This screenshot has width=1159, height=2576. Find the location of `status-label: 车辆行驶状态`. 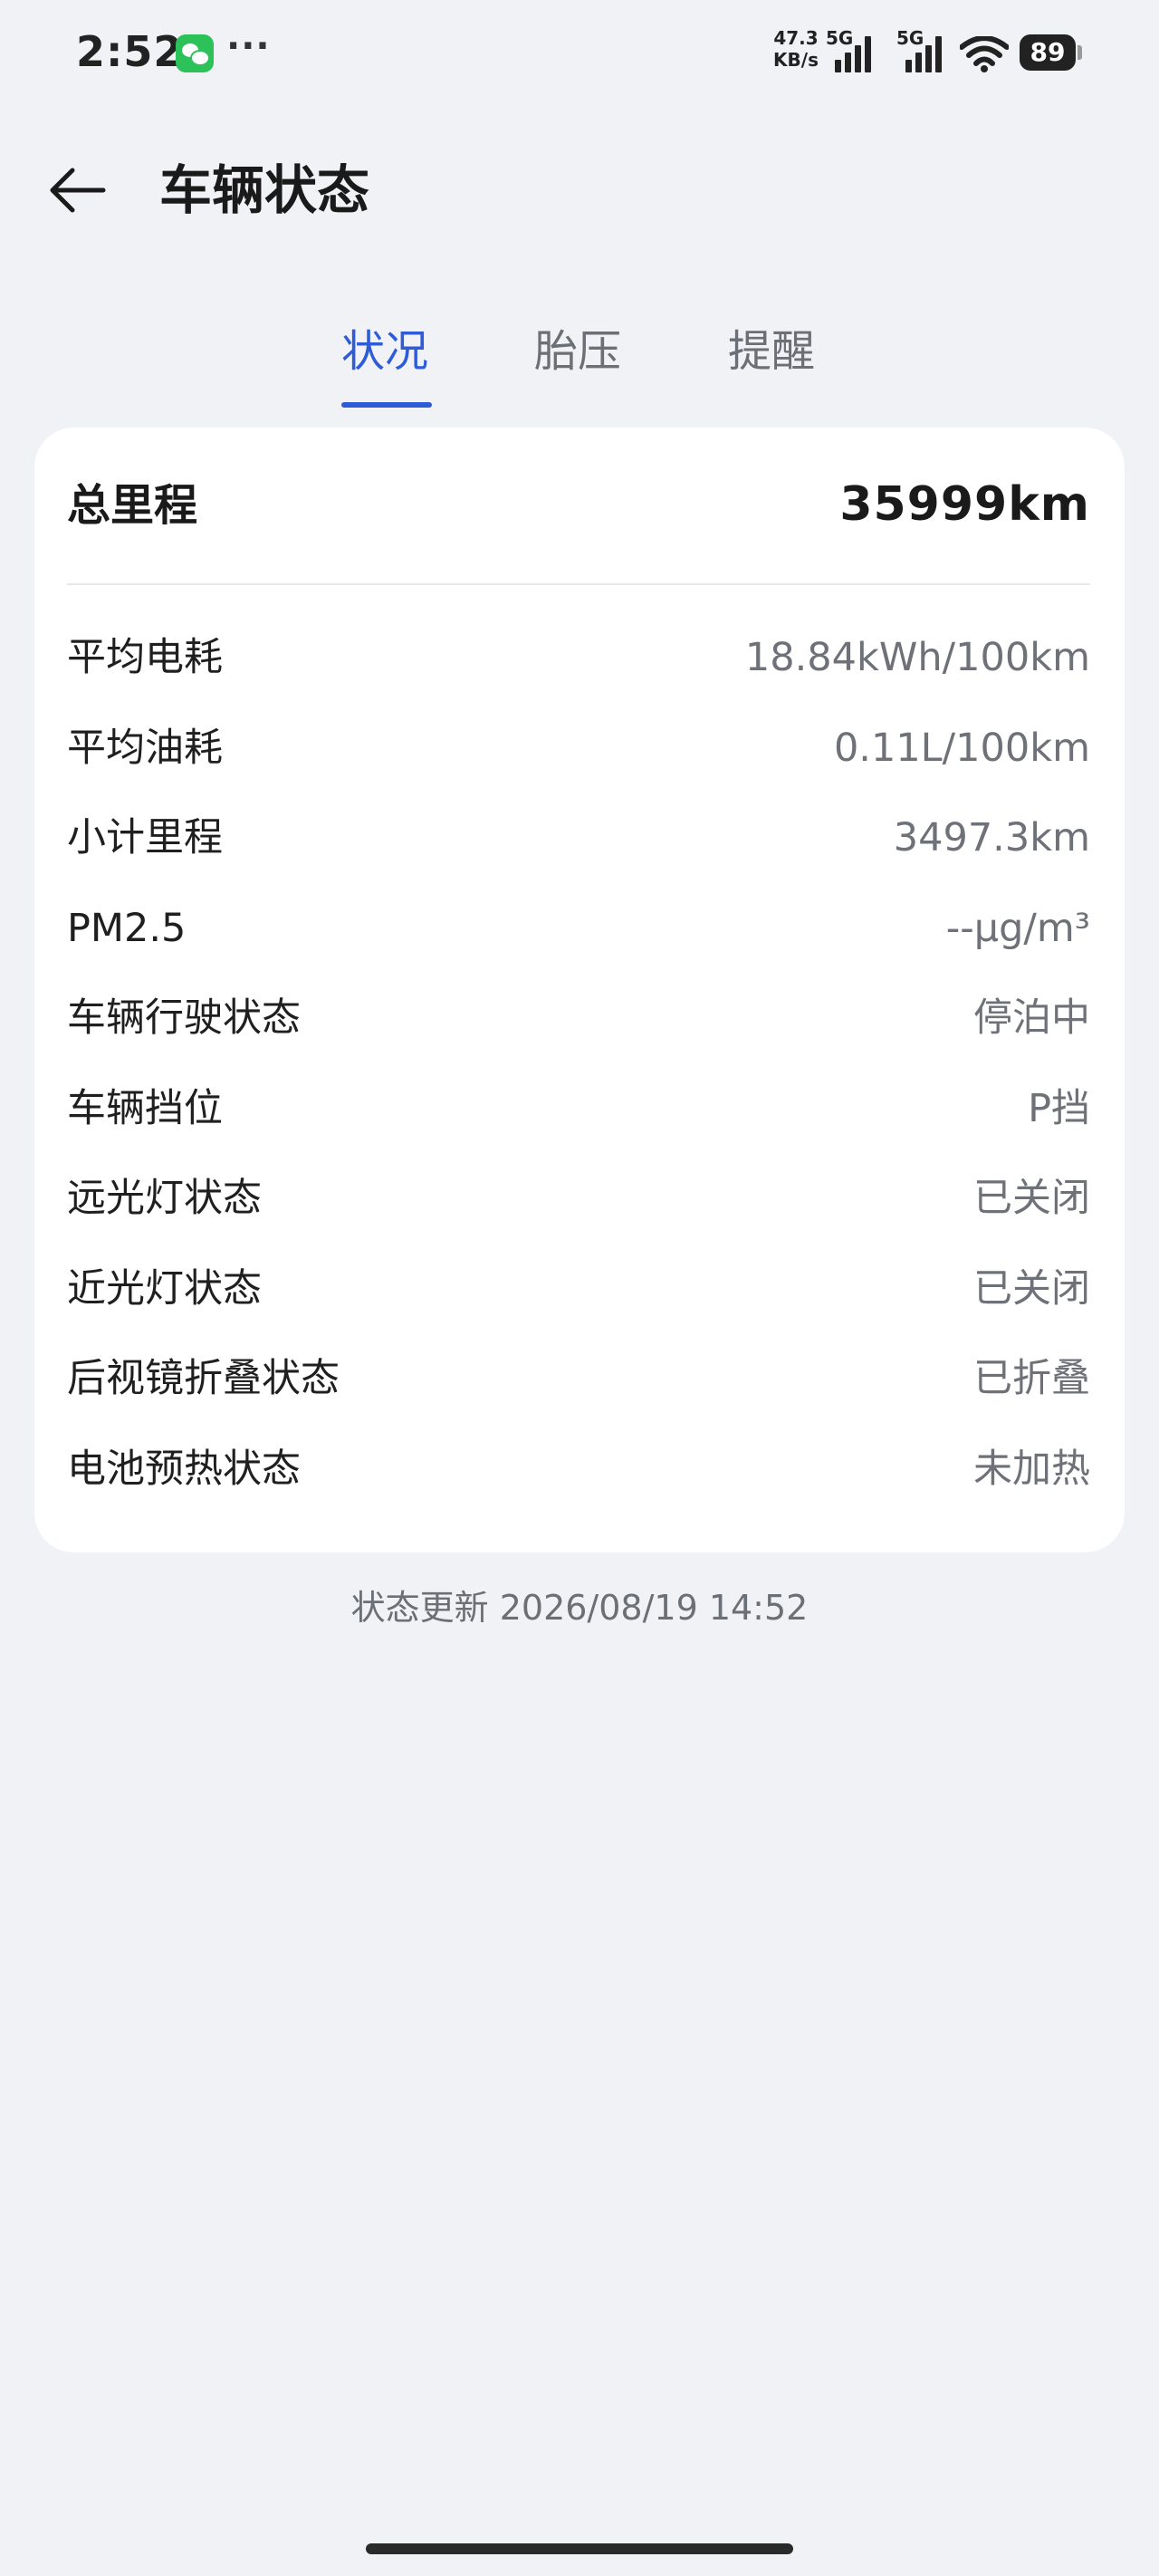

status-label: 车辆行驶状态 is located at coordinates (184, 1018).